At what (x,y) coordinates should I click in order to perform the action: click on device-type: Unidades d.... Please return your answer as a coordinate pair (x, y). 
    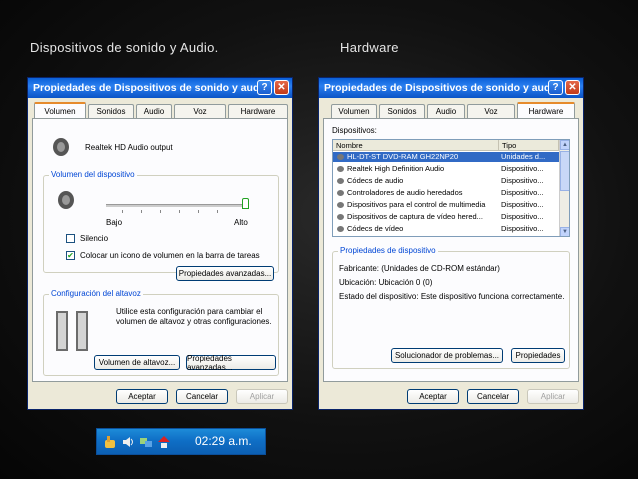
    Looking at the image, I should click on (523, 156).